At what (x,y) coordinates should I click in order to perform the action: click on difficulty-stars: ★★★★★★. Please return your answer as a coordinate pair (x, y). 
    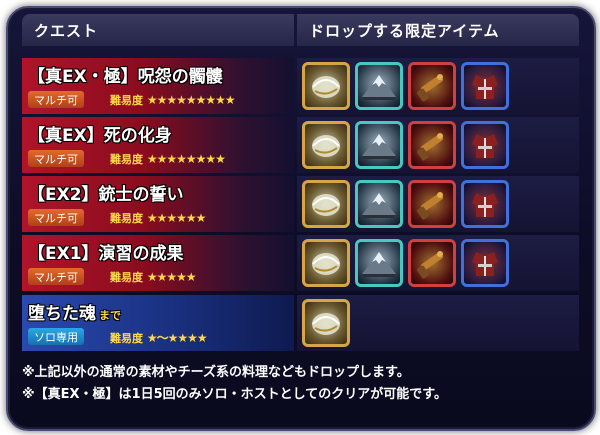
    Looking at the image, I should click on (176, 218).